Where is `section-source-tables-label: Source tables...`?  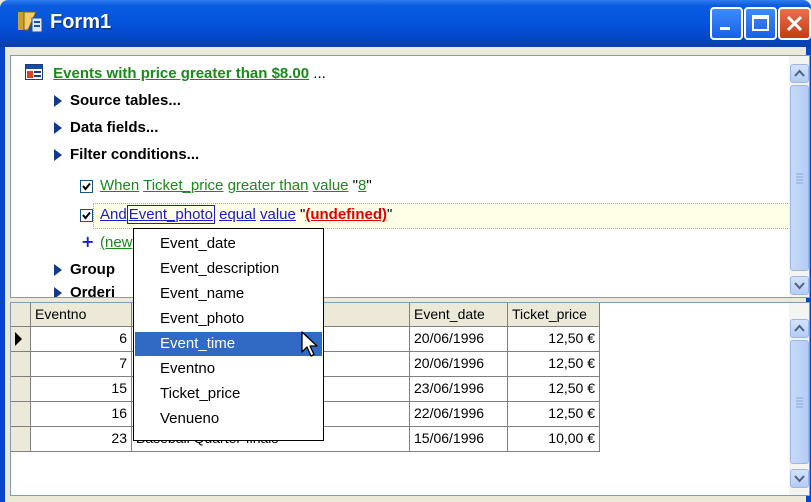
section-source-tables-label: Source tables... is located at coordinates (125, 100).